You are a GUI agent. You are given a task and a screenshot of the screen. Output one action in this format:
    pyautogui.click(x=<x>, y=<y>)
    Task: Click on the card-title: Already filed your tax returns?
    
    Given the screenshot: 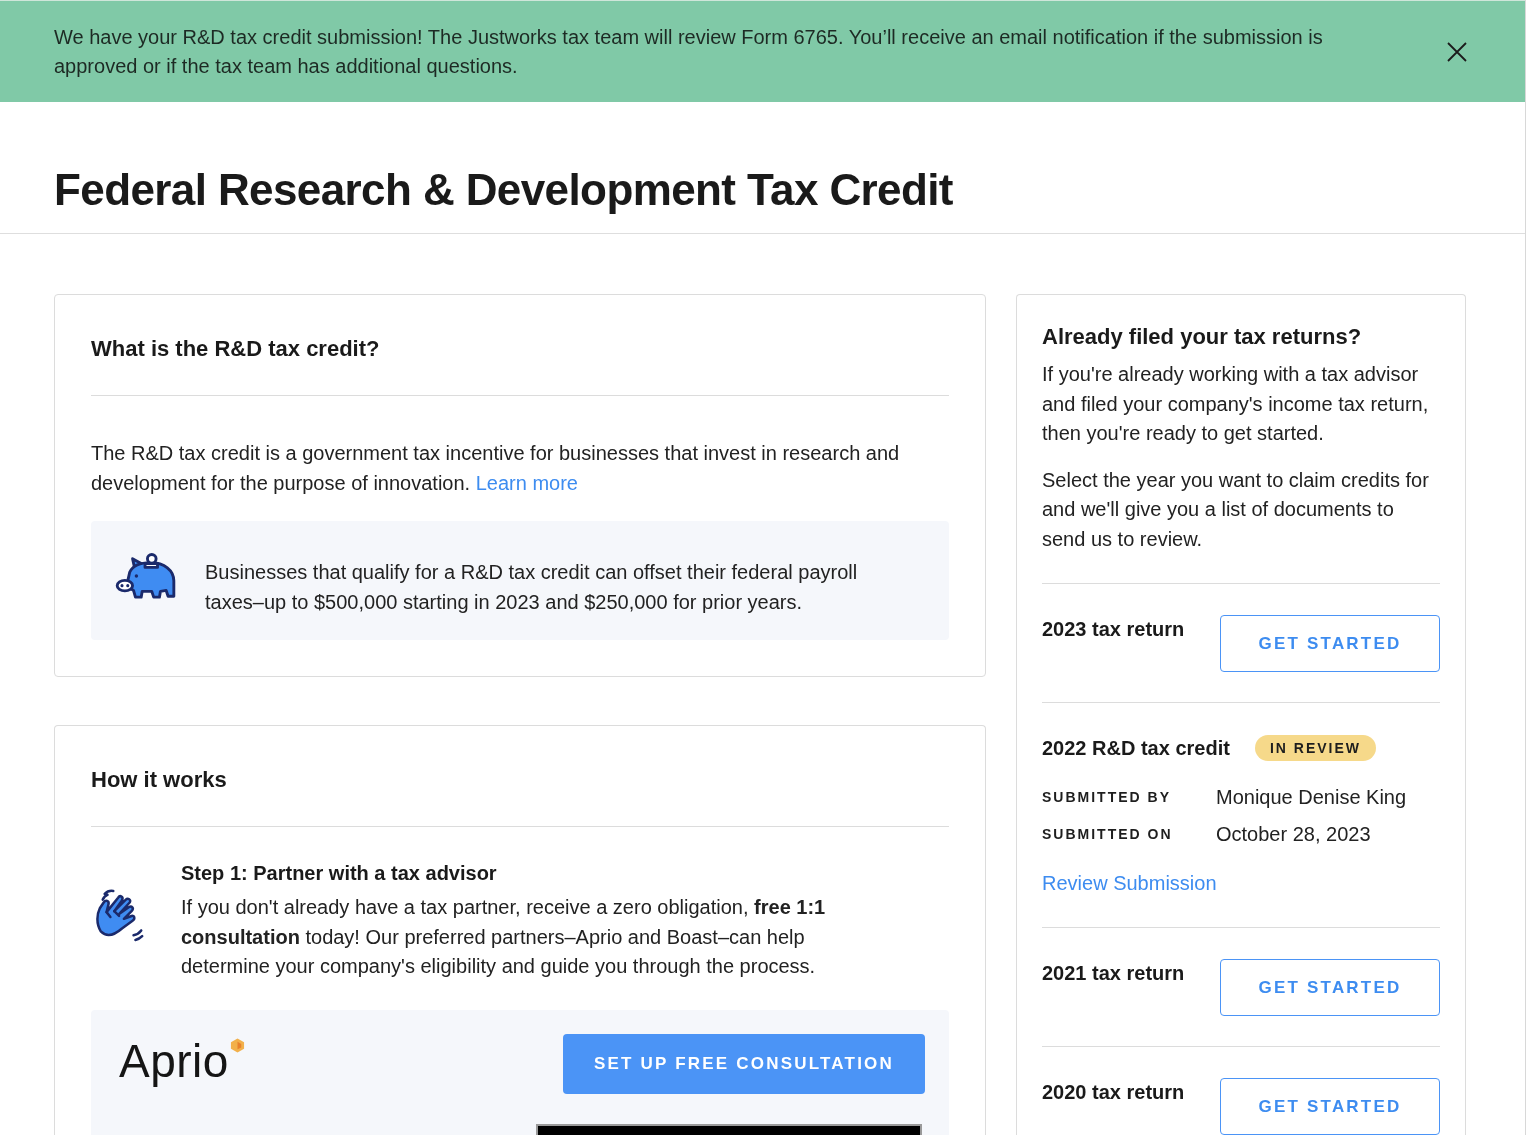 What is the action you would take?
    pyautogui.click(x=1202, y=337)
    